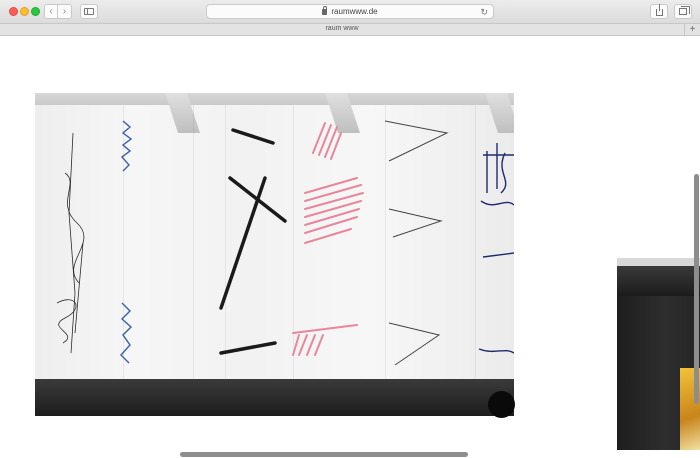  Describe the element at coordinates (342, 28) in the screenshot. I see `active-tab: raum www` at that location.